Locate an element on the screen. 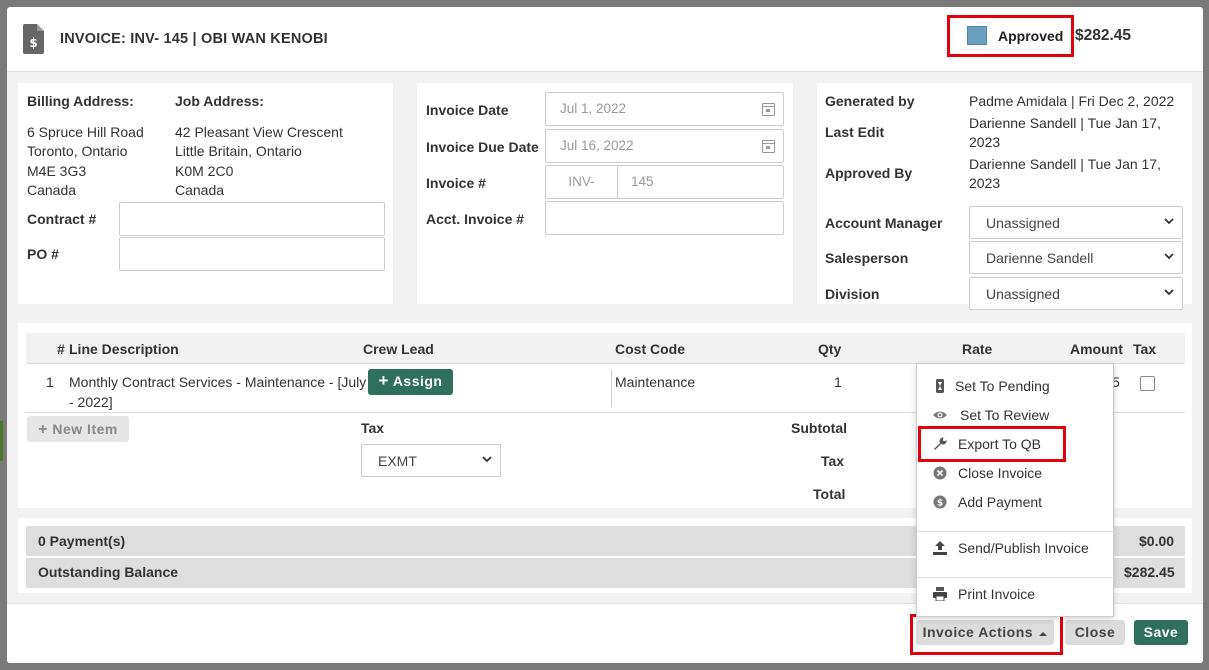  tax-select: EXMT is located at coordinates (431, 460).